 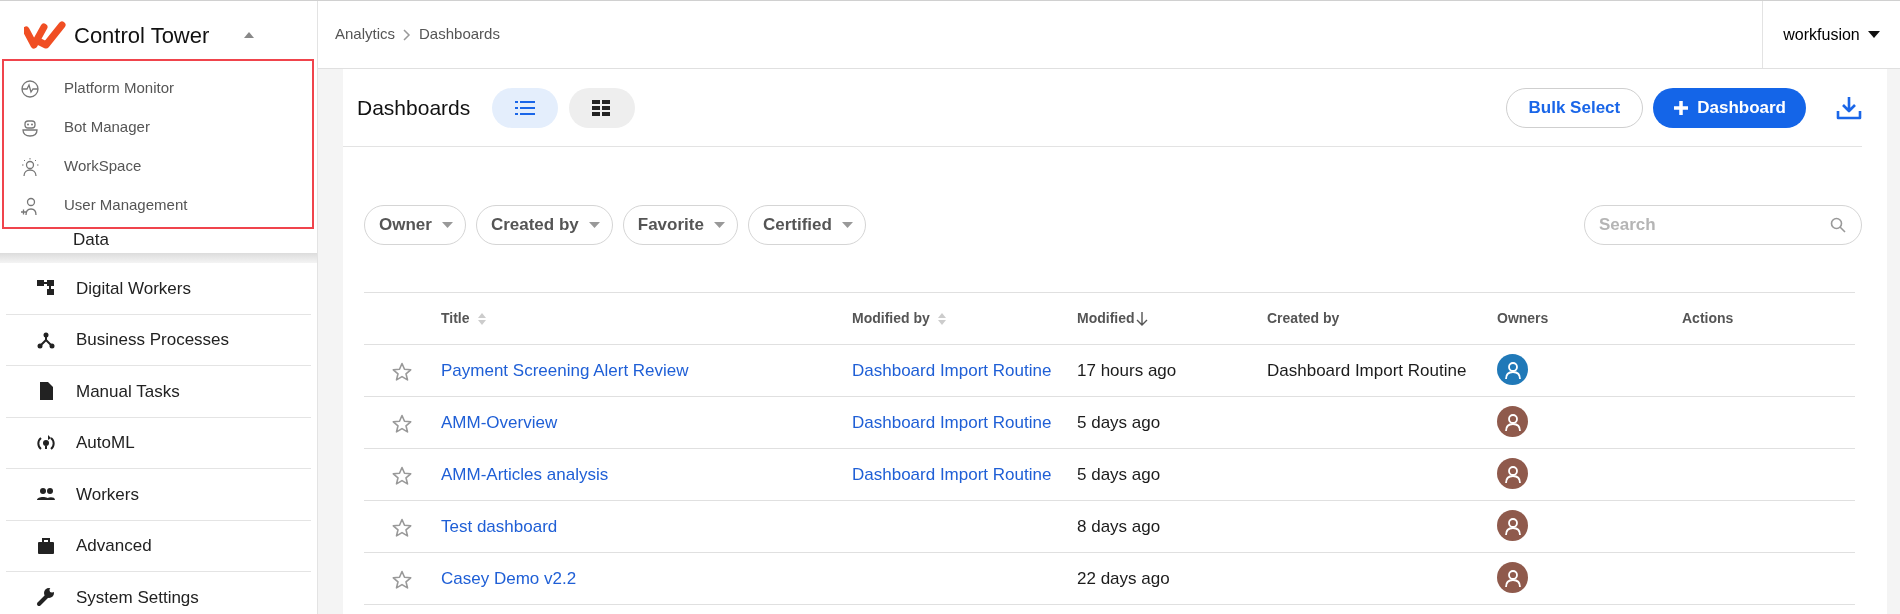 I want to click on table-cell: Dashboard Import Routine, so click(x=1367, y=370).